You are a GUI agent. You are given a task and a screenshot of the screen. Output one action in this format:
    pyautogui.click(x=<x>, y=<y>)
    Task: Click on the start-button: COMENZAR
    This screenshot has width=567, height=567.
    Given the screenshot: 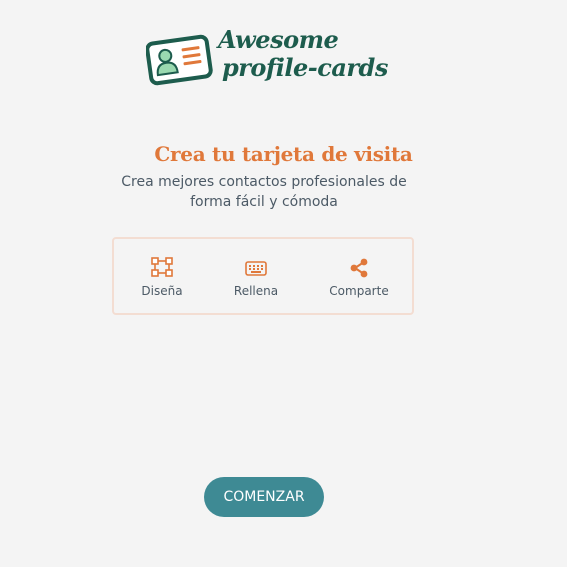 What is the action you would take?
    pyautogui.click(x=264, y=497)
    